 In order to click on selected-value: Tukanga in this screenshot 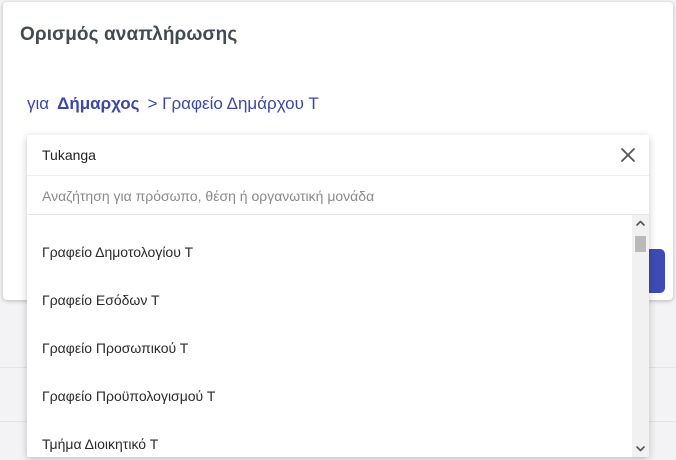, I will do `click(69, 155)`.